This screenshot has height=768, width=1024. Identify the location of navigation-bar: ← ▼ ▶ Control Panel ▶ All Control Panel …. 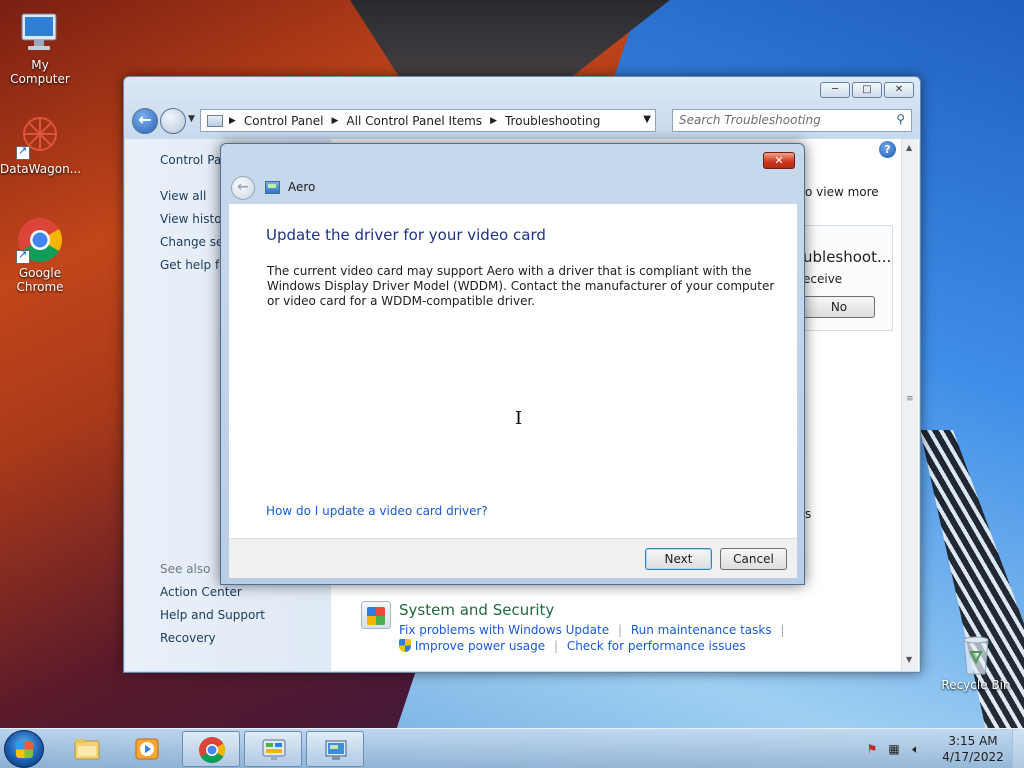
(523, 121).